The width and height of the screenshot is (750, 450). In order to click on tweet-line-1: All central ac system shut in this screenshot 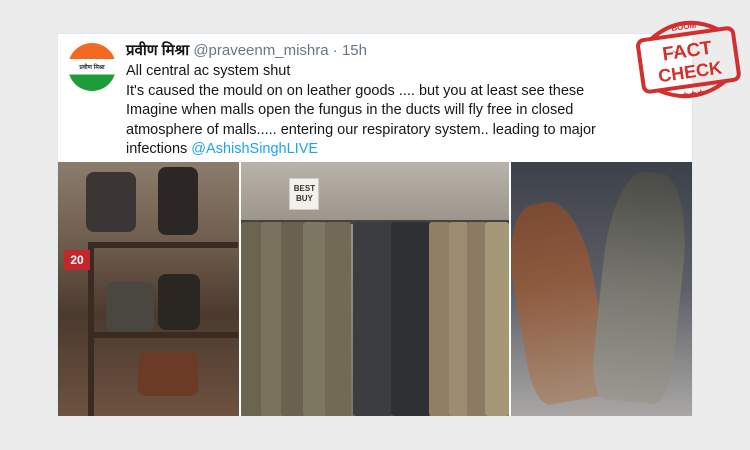, I will do `click(208, 71)`.